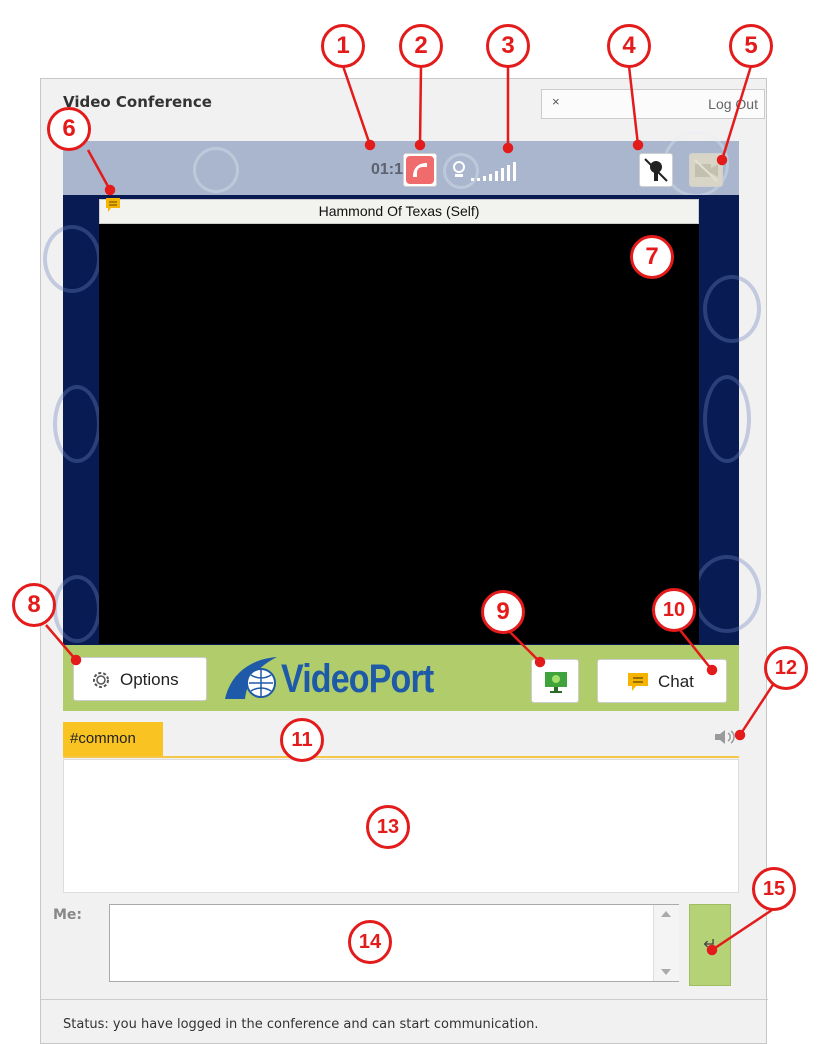  I want to click on screen-share-icon, so click(556, 682).